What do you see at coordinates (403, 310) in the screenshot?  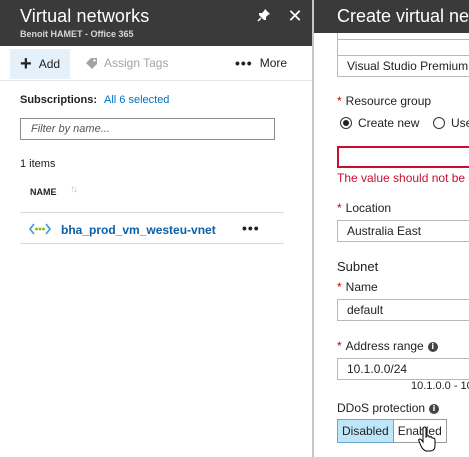 I see `subnet-name-input: default` at bounding box center [403, 310].